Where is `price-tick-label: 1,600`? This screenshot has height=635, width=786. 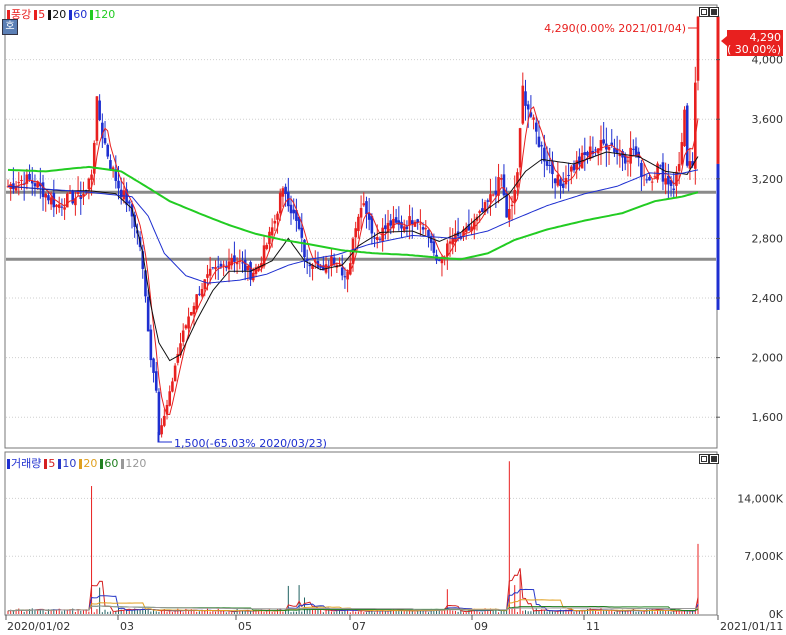 price-tick-label: 1,600 is located at coordinates (768, 417).